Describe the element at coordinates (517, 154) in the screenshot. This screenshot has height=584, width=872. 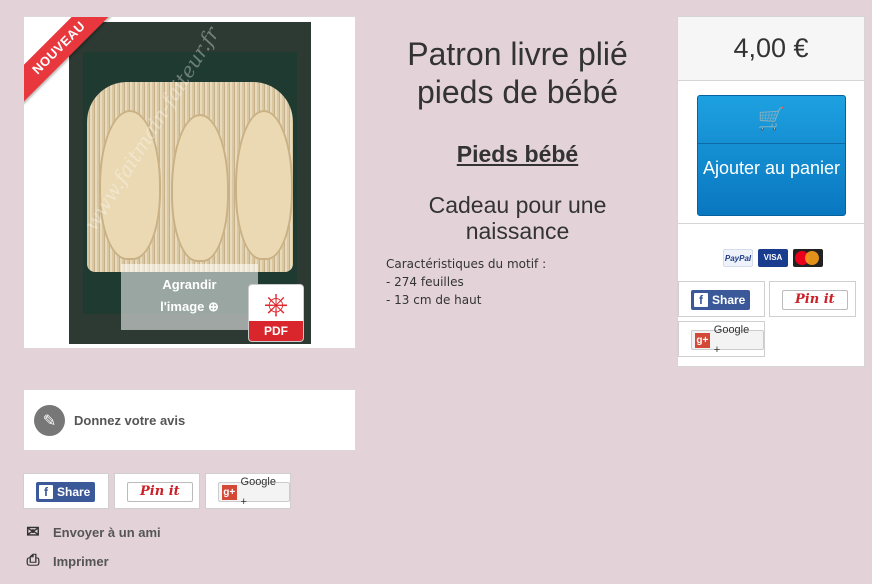
I see `product-subtitle: Pieds bébé` at that location.